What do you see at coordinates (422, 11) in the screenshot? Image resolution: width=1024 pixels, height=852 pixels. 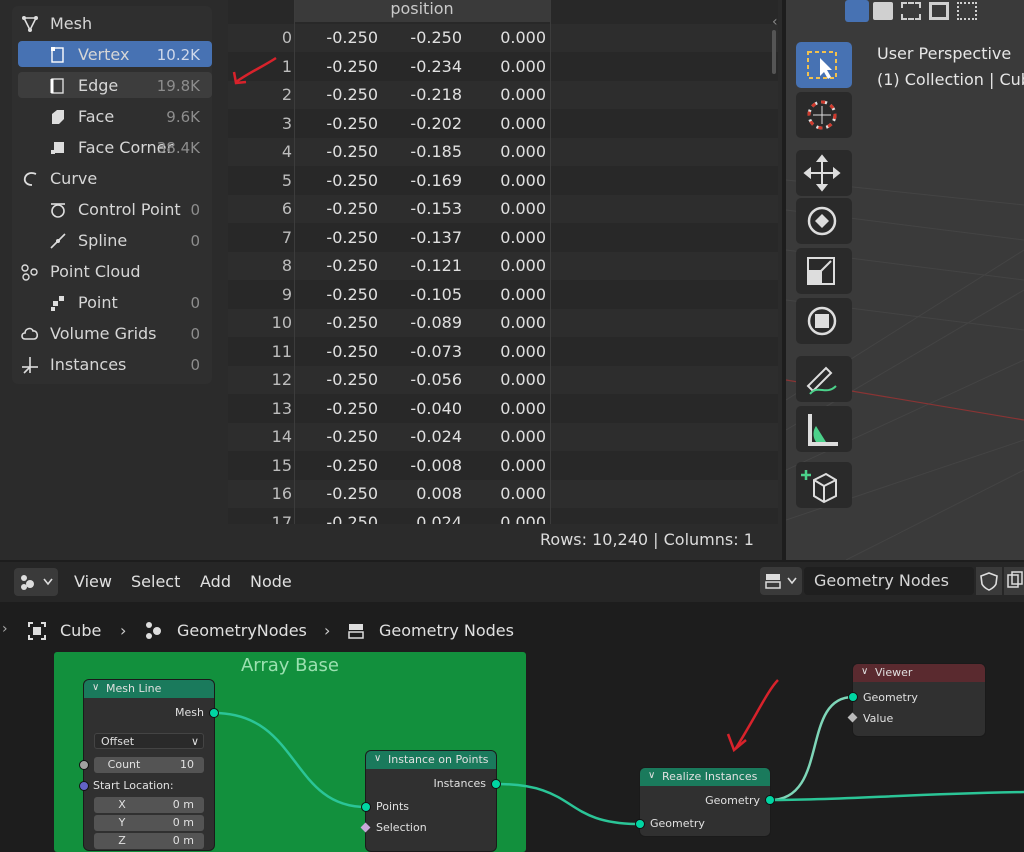 I see `column-header-position: position` at bounding box center [422, 11].